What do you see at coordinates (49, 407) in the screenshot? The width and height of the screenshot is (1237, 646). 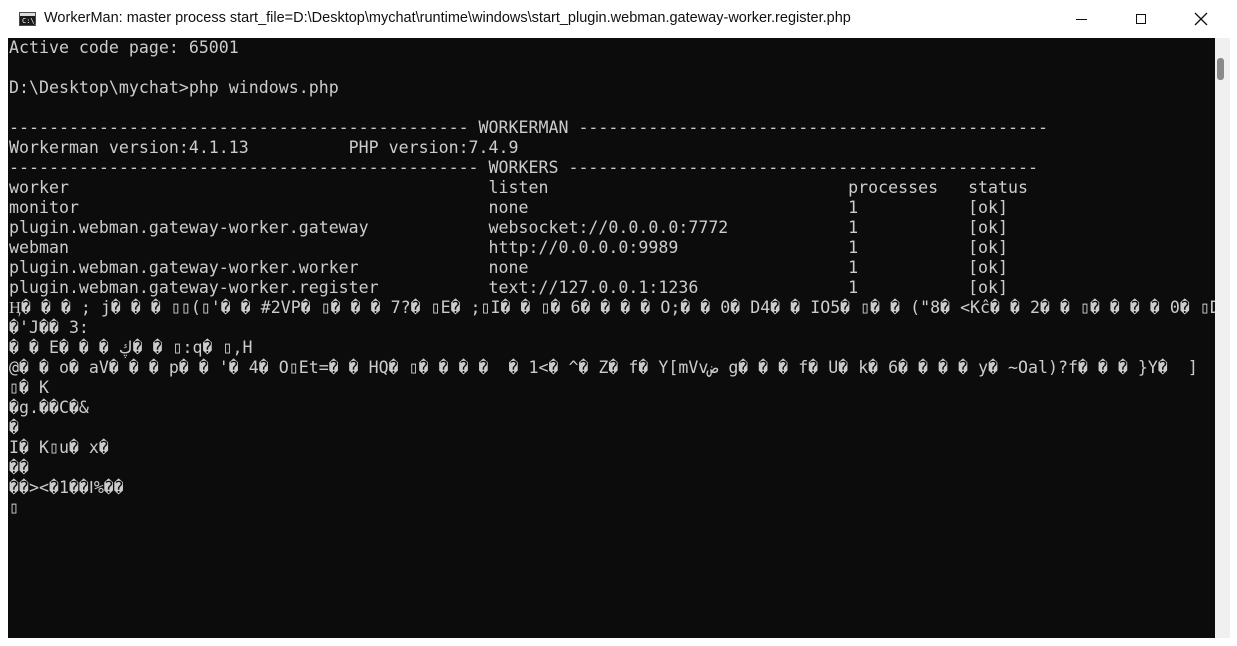 I see `console-line: �g.��C�&` at bounding box center [49, 407].